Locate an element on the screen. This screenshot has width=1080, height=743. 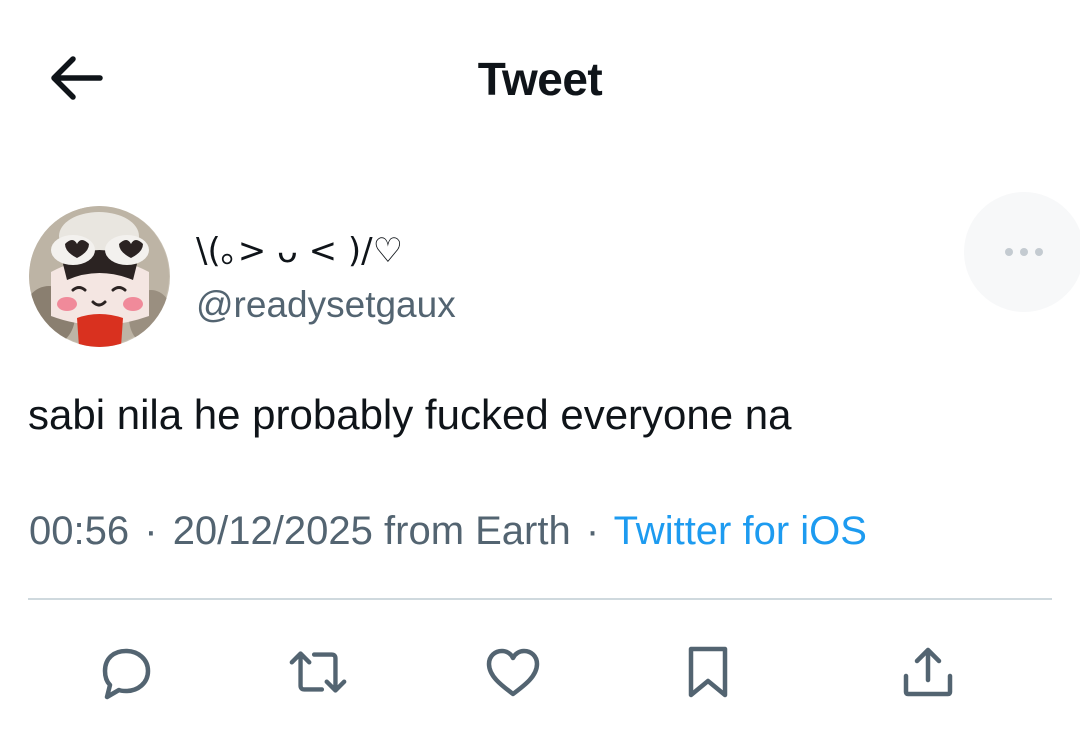
avatar-image is located at coordinates (99, 276).